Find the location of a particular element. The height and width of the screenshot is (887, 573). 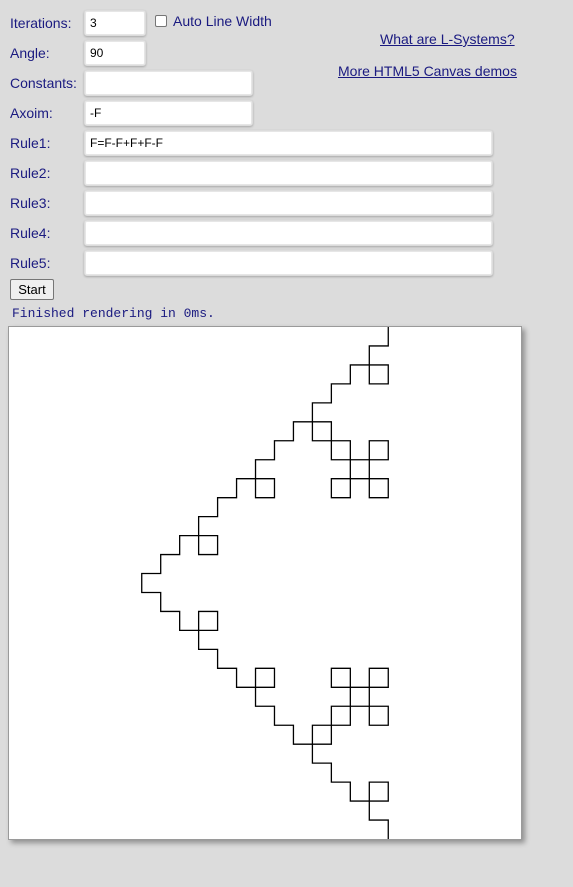

rule3-input is located at coordinates (288, 203).